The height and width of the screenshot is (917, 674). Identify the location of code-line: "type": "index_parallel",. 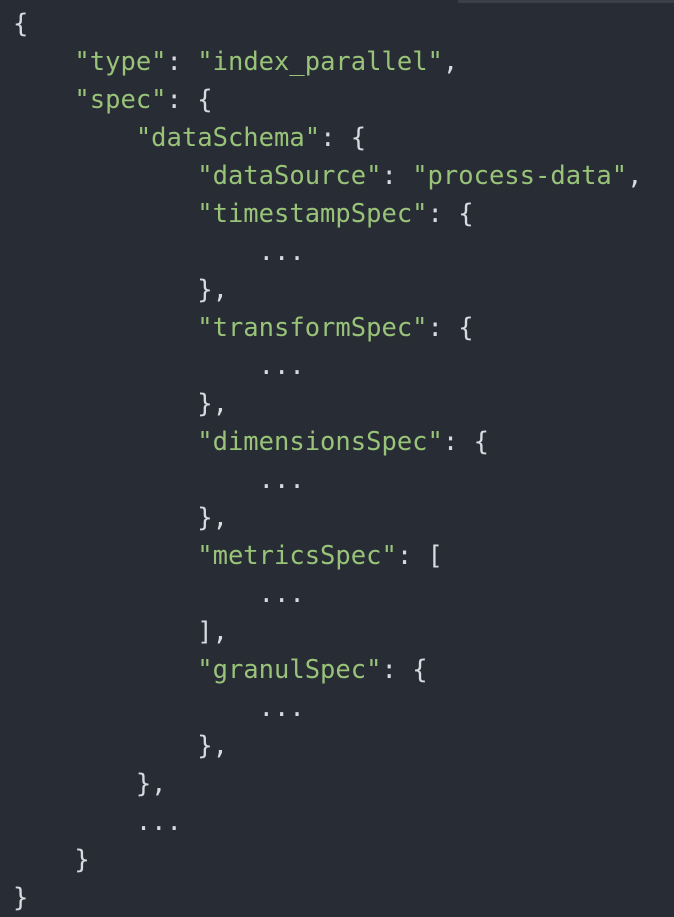
(327, 62).